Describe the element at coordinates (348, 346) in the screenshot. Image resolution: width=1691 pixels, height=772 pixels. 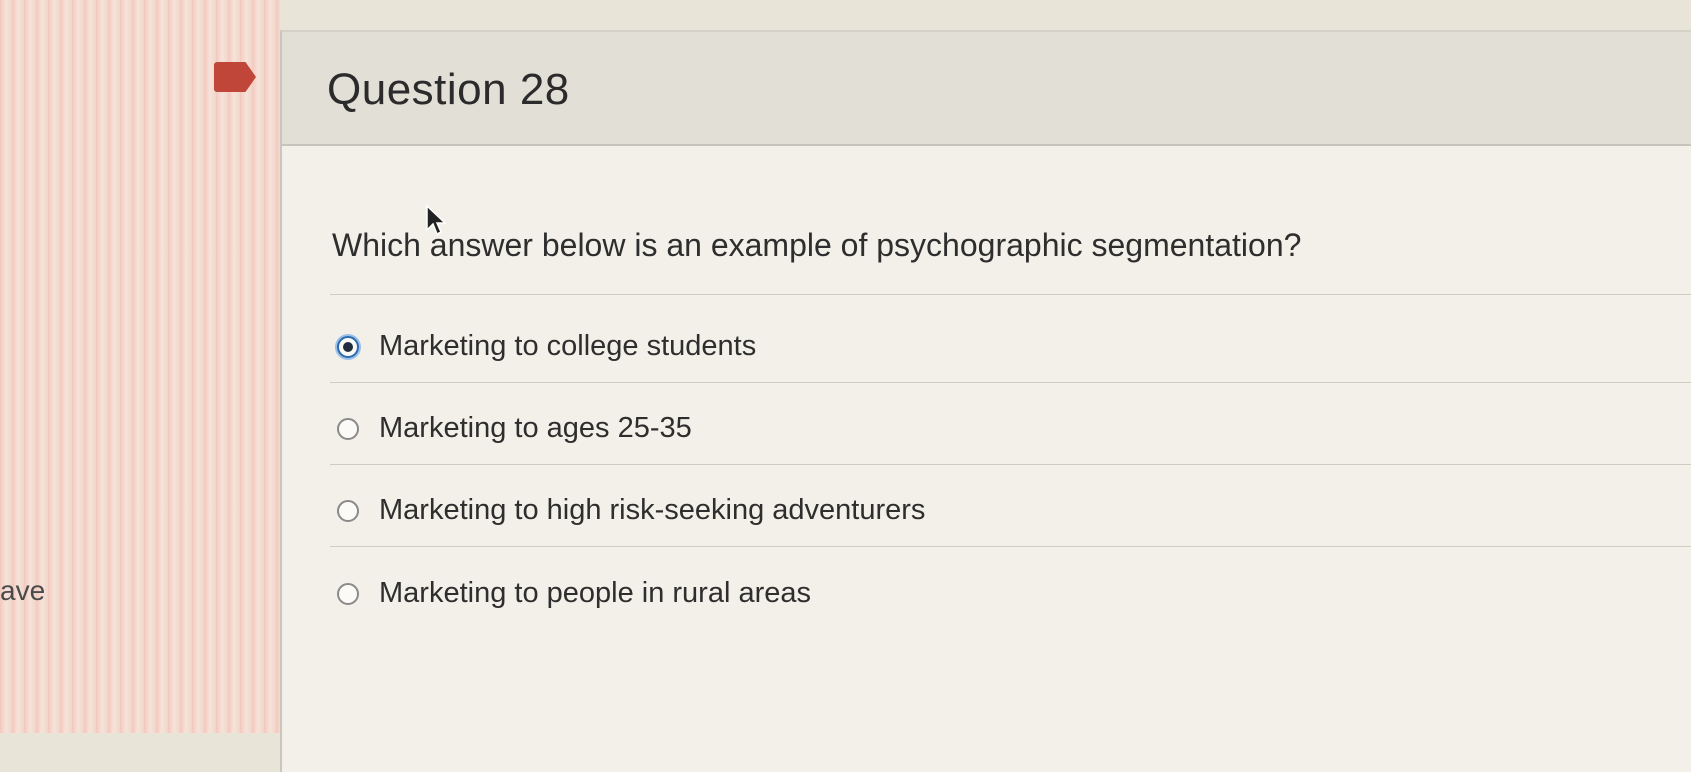
I see `radio-button-selected` at that location.